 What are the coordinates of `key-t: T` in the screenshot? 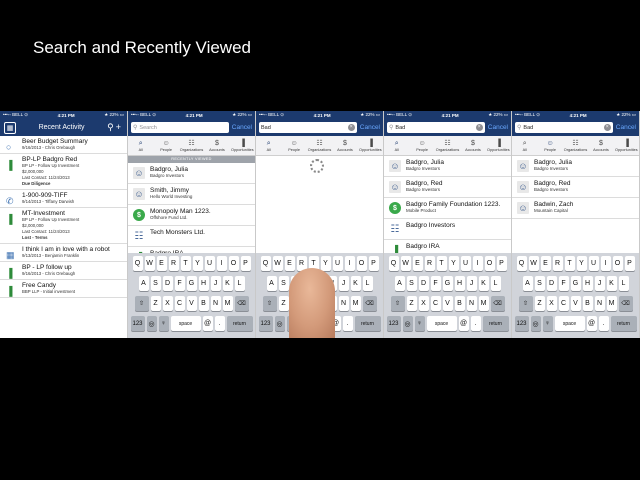 It's located at (569, 263).